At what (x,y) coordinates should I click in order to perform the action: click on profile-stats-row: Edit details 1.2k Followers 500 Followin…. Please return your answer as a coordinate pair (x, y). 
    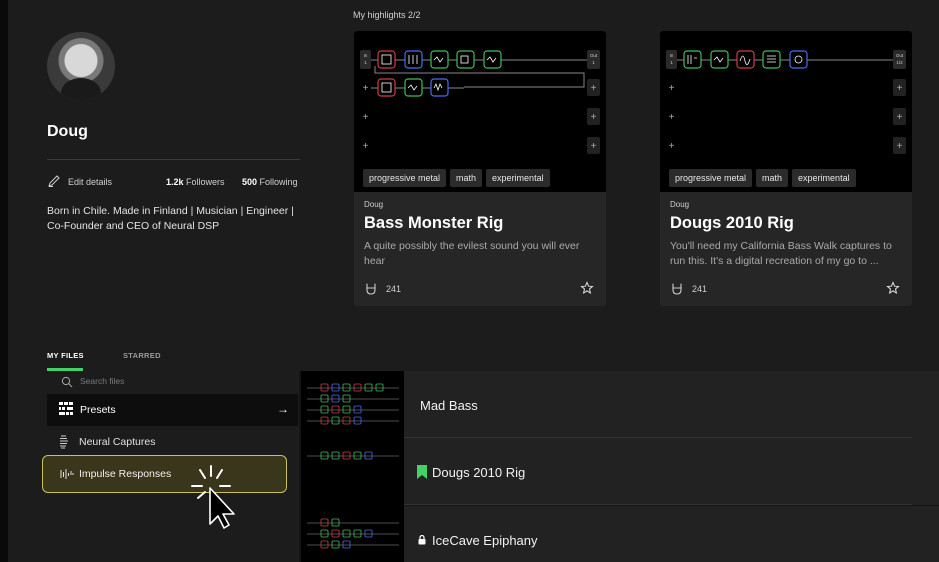
    Looking at the image, I should click on (173, 182).